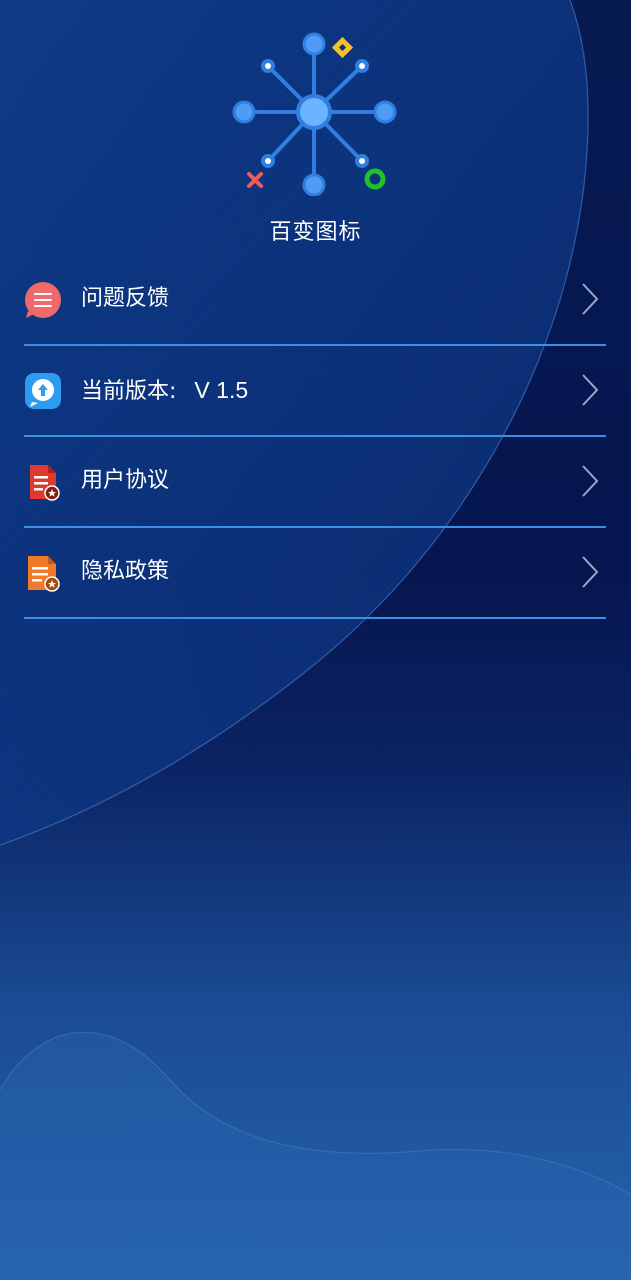  Describe the element at coordinates (125, 480) in the screenshot. I see `menu-item-label: 用户协议` at that location.